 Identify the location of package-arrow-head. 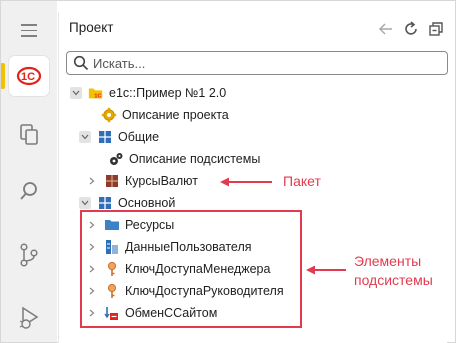
(224, 182).